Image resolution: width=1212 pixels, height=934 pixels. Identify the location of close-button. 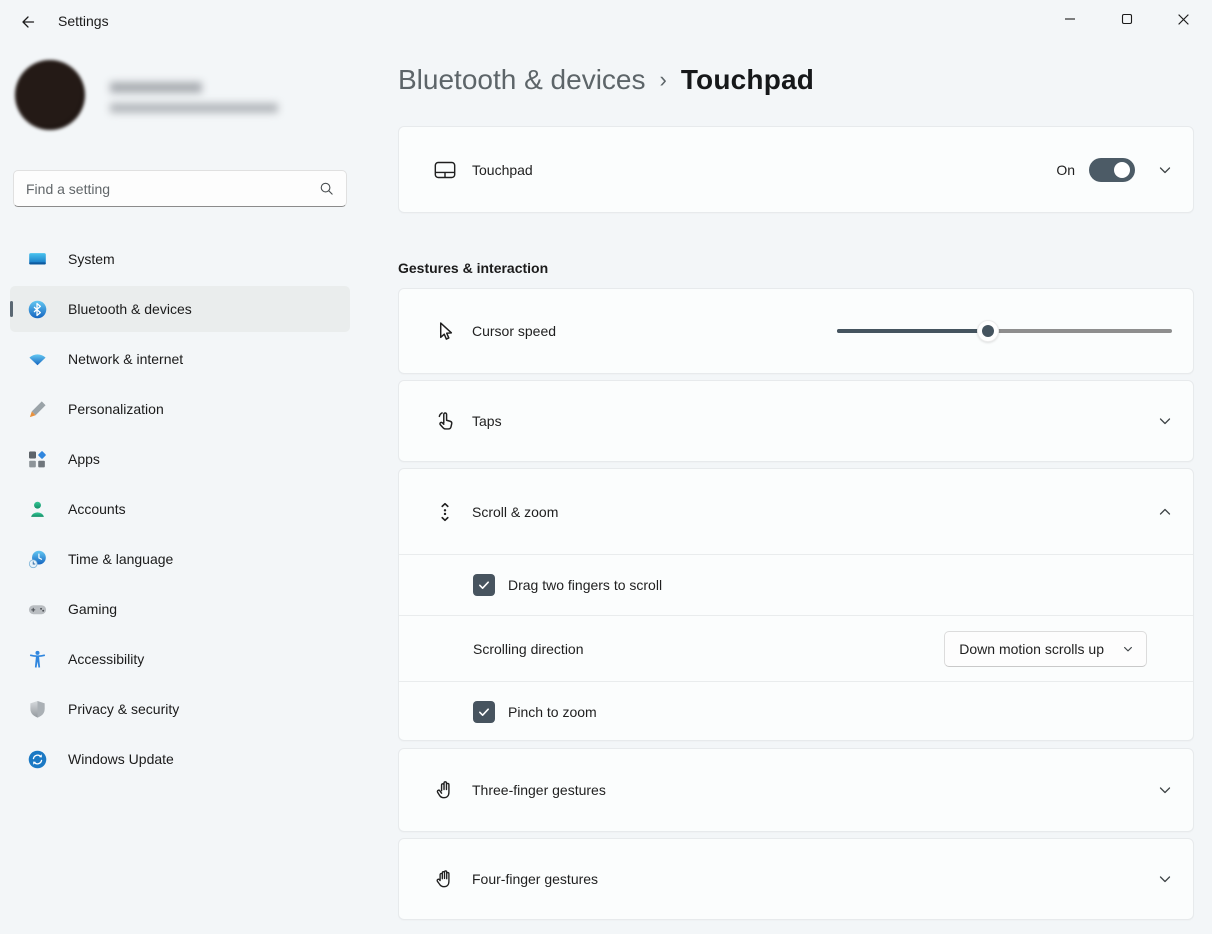
(1183, 19).